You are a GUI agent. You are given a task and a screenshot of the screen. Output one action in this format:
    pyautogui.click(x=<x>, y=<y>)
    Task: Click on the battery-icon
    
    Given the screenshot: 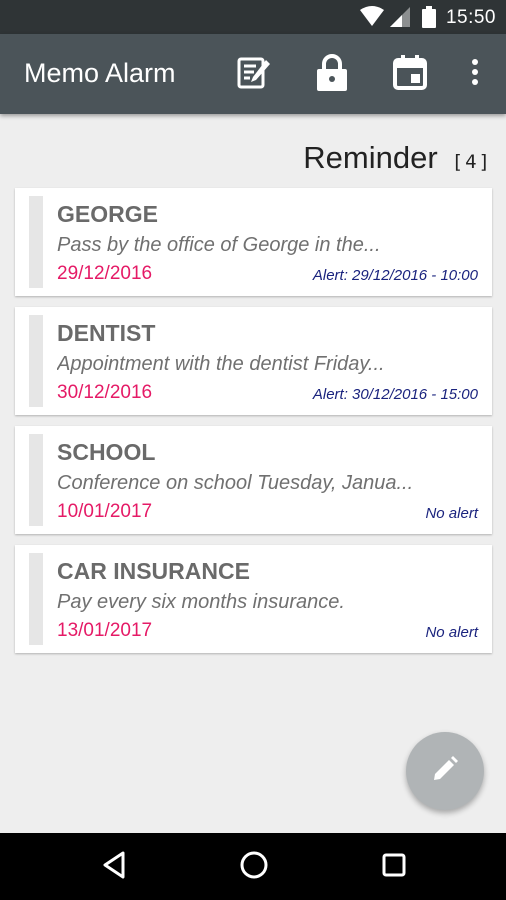 What is the action you would take?
    pyautogui.click(x=429, y=19)
    